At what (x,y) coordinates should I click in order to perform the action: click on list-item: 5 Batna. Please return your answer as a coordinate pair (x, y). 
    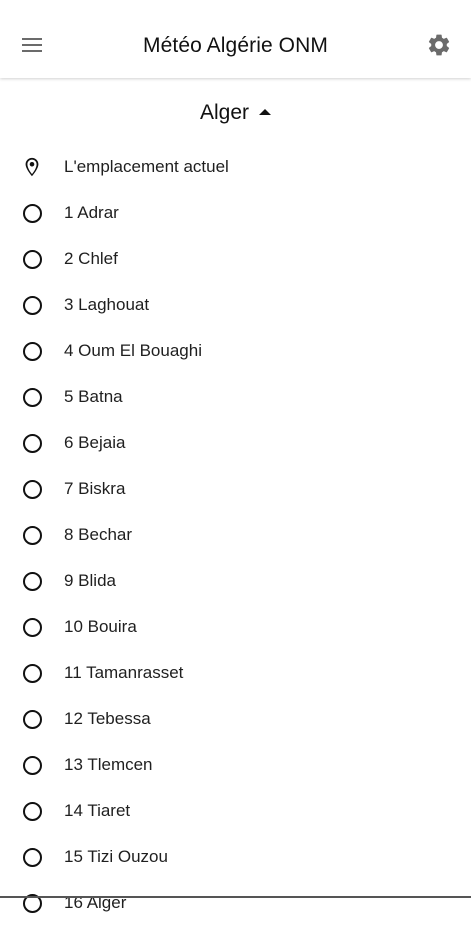
    Looking at the image, I should click on (235, 397).